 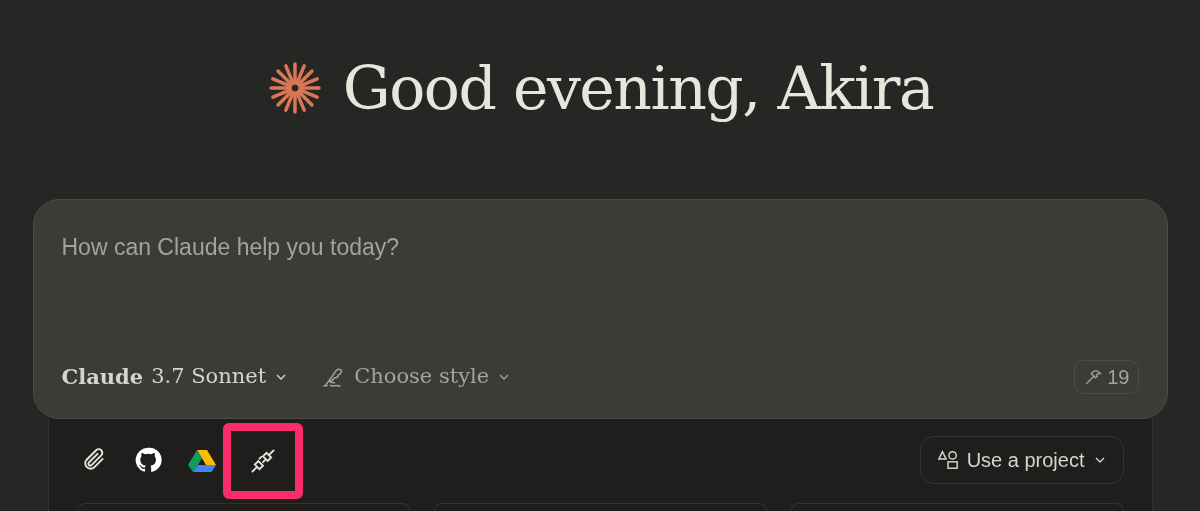 What do you see at coordinates (1106, 377) in the screenshot?
I see `tools-button: 19` at bounding box center [1106, 377].